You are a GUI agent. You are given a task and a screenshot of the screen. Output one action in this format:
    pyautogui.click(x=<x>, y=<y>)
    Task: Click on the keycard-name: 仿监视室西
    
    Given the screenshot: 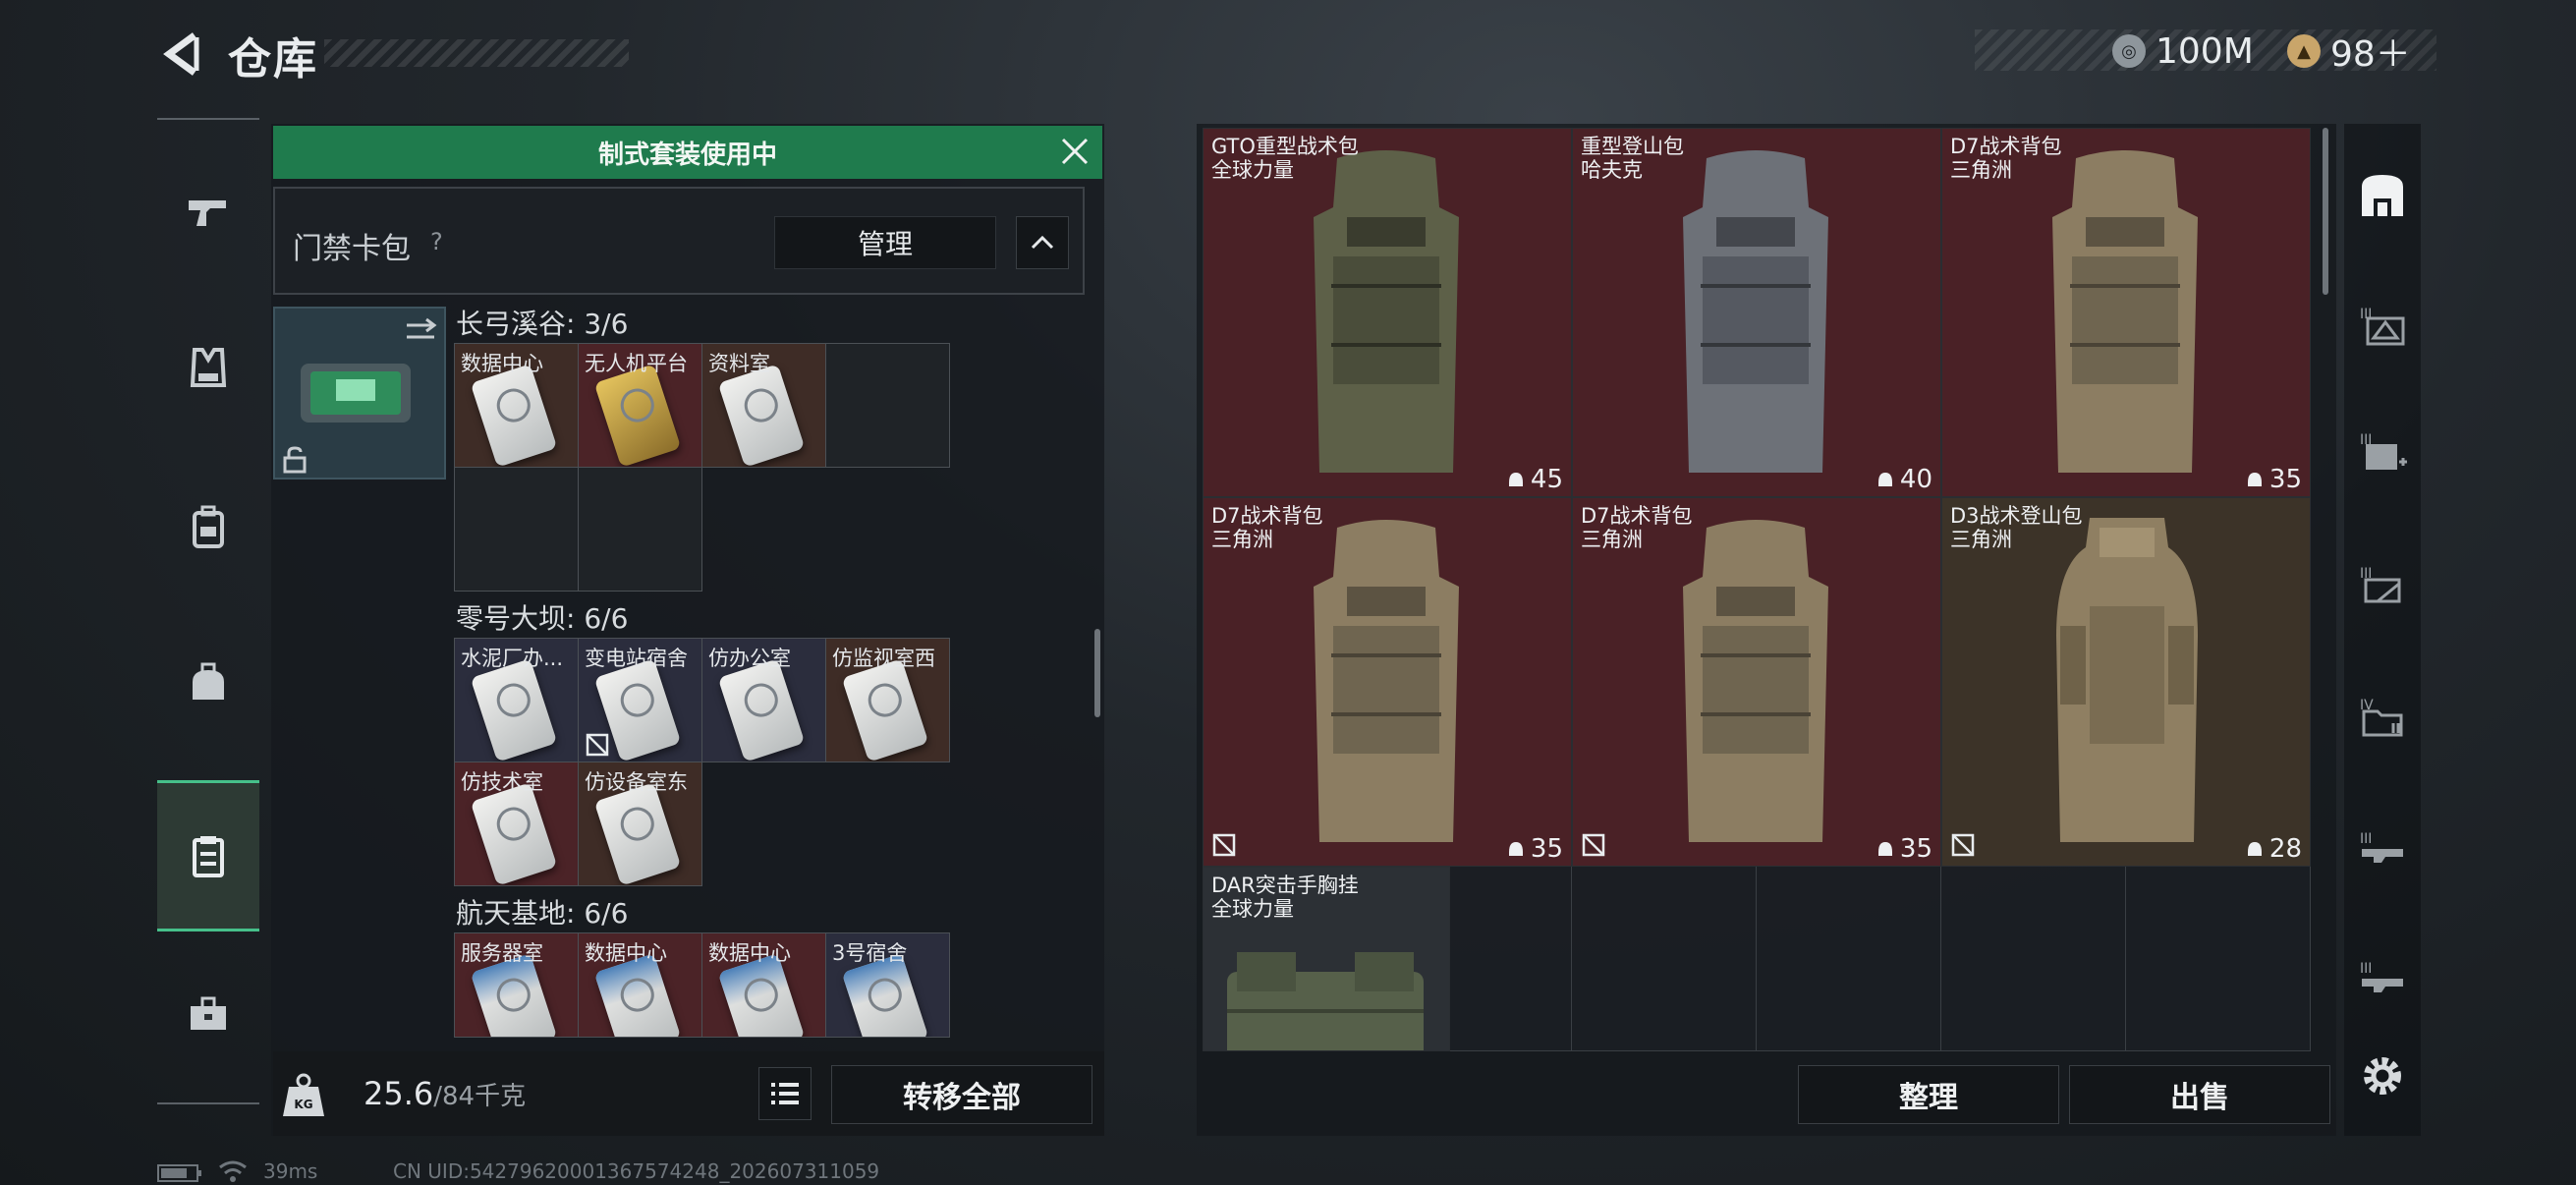 What is the action you would take?
    pyautogui.click(x=883, y=658)
    